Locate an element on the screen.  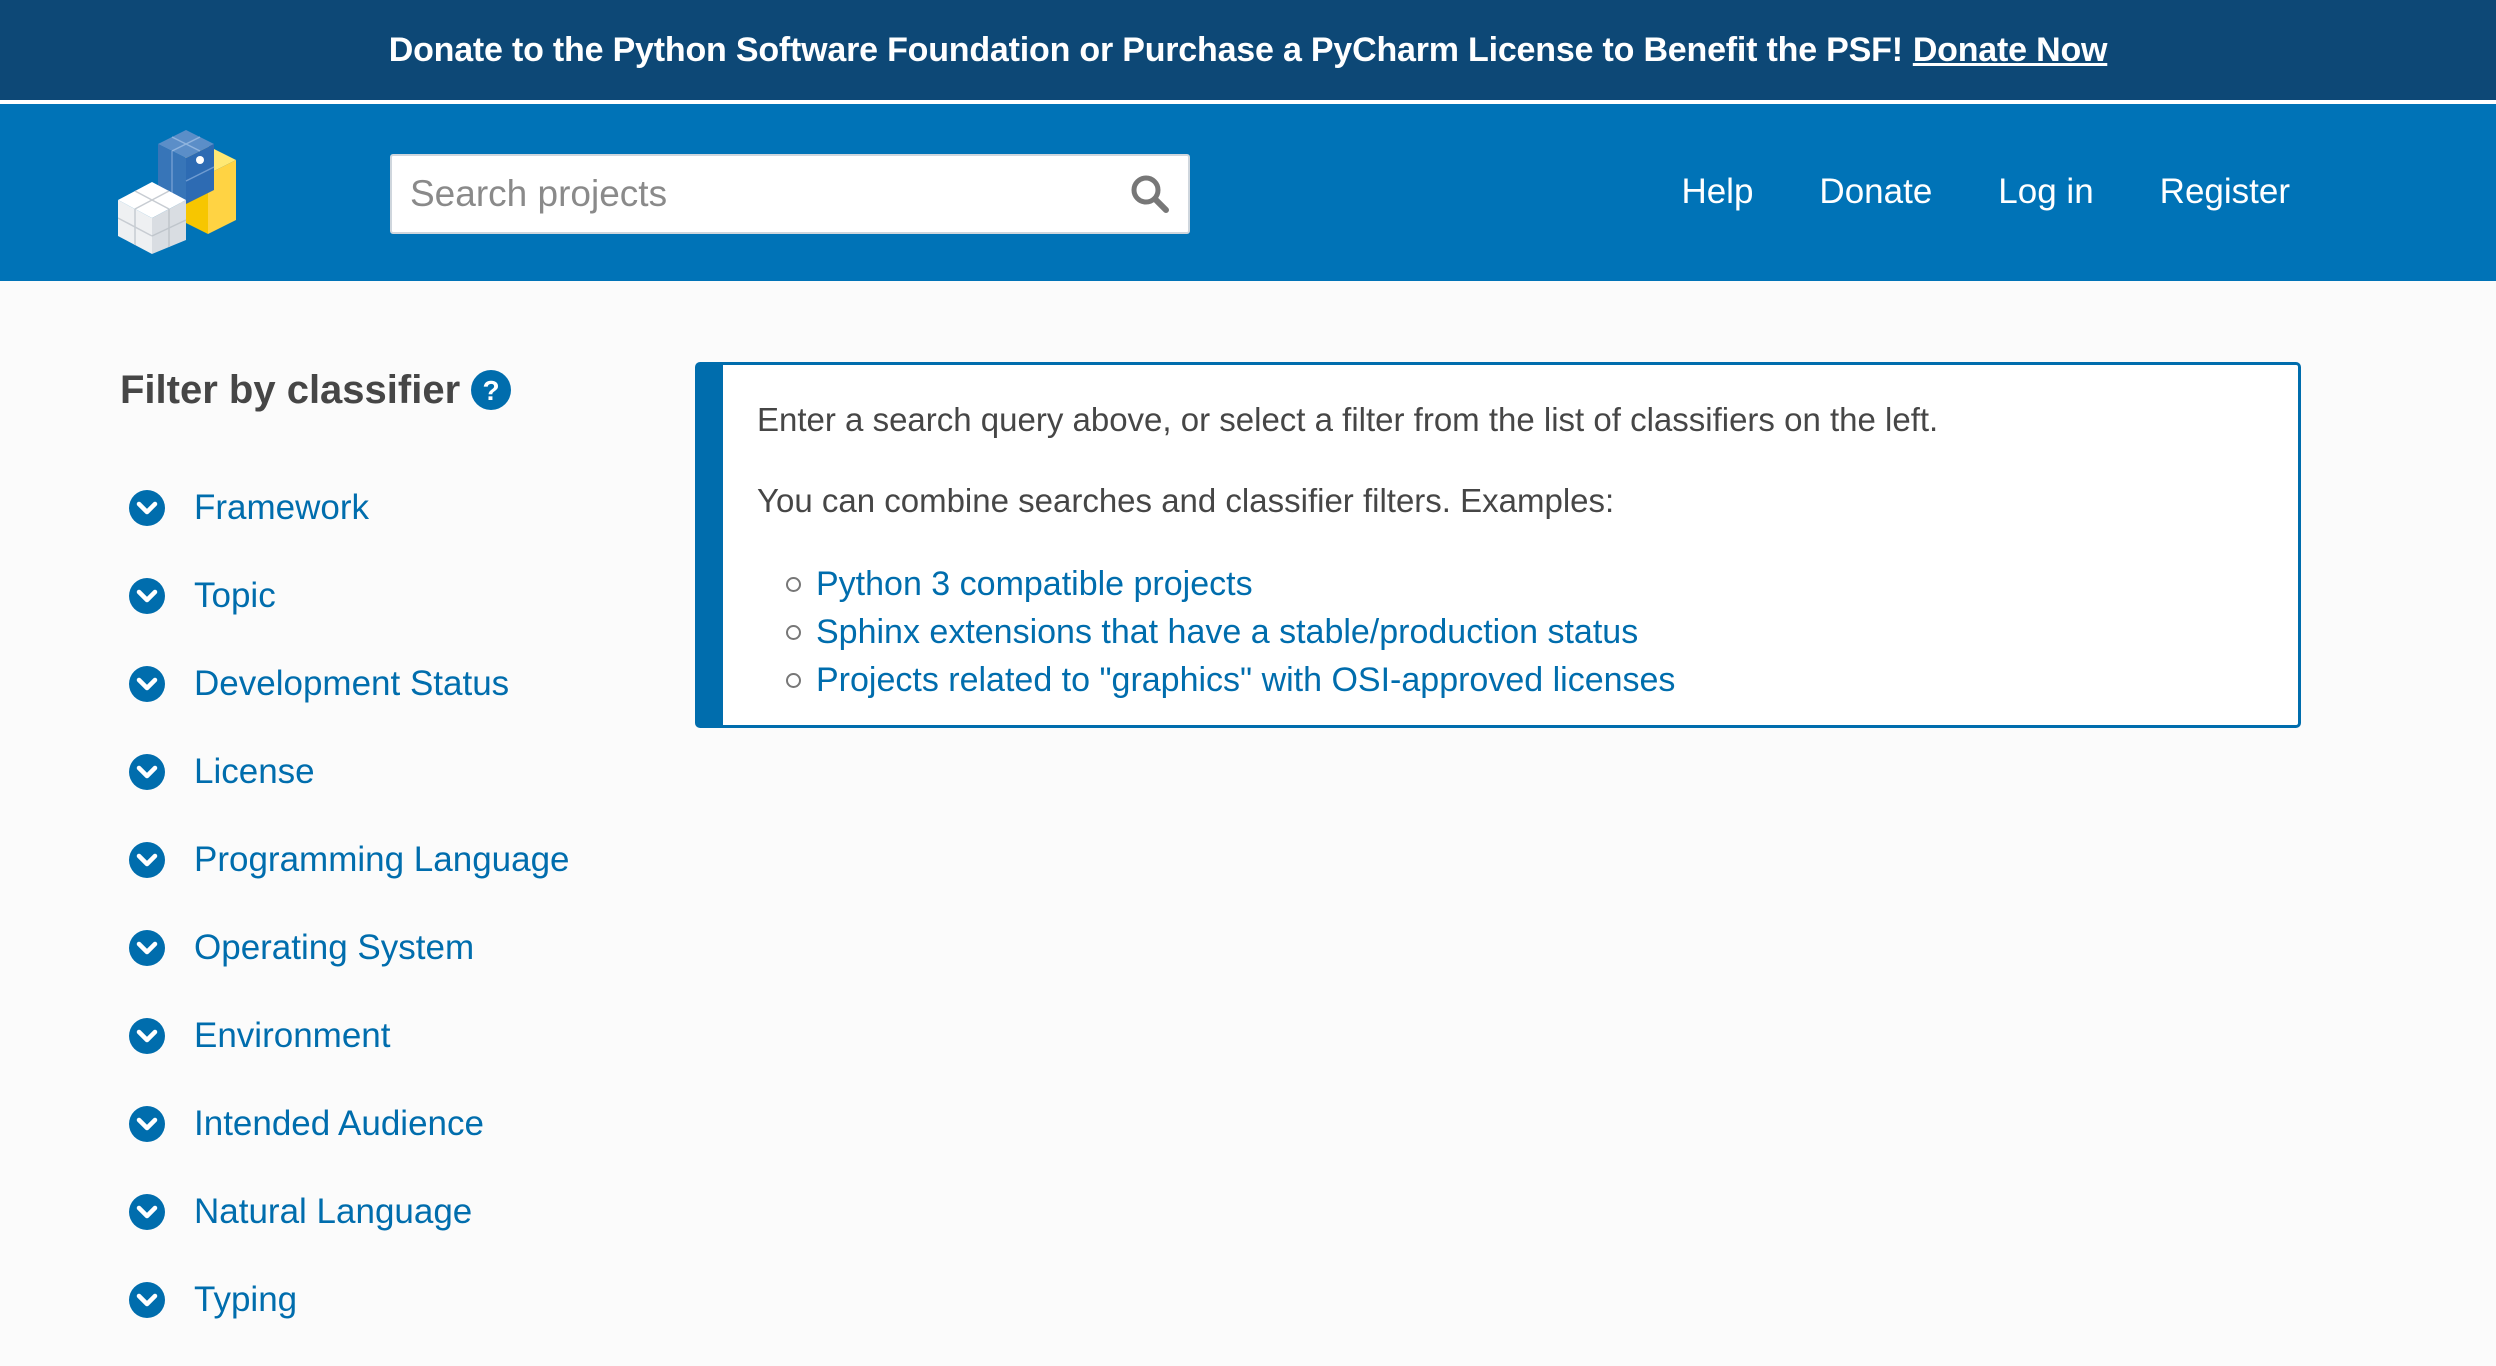
filter-label: Intended Audience is located at coordinates (339, 1123).